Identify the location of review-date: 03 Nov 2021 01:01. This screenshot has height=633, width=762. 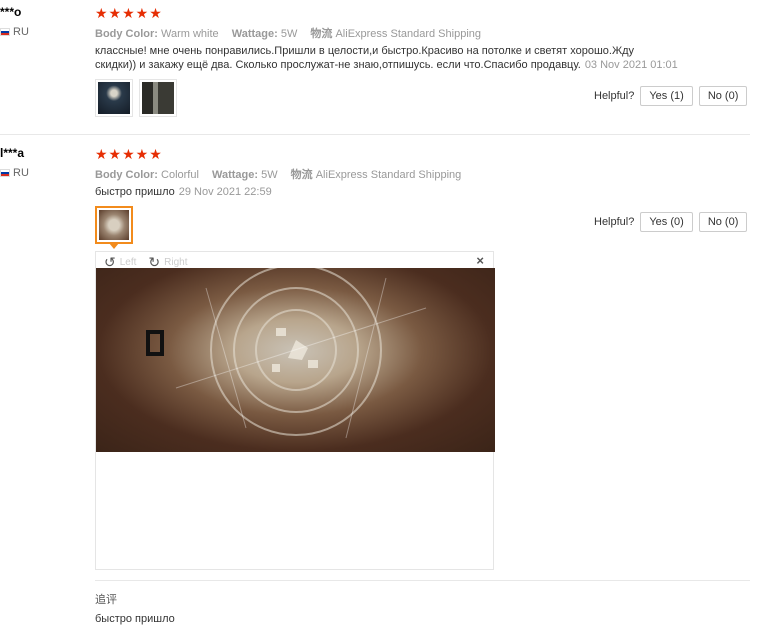
(631, 65).